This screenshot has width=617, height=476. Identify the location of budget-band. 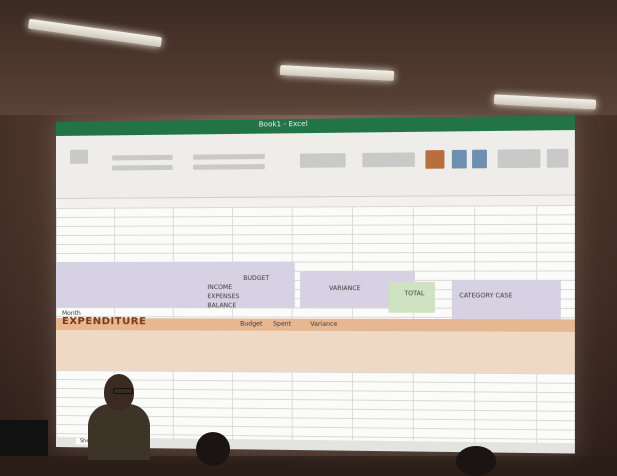
(175, 285).